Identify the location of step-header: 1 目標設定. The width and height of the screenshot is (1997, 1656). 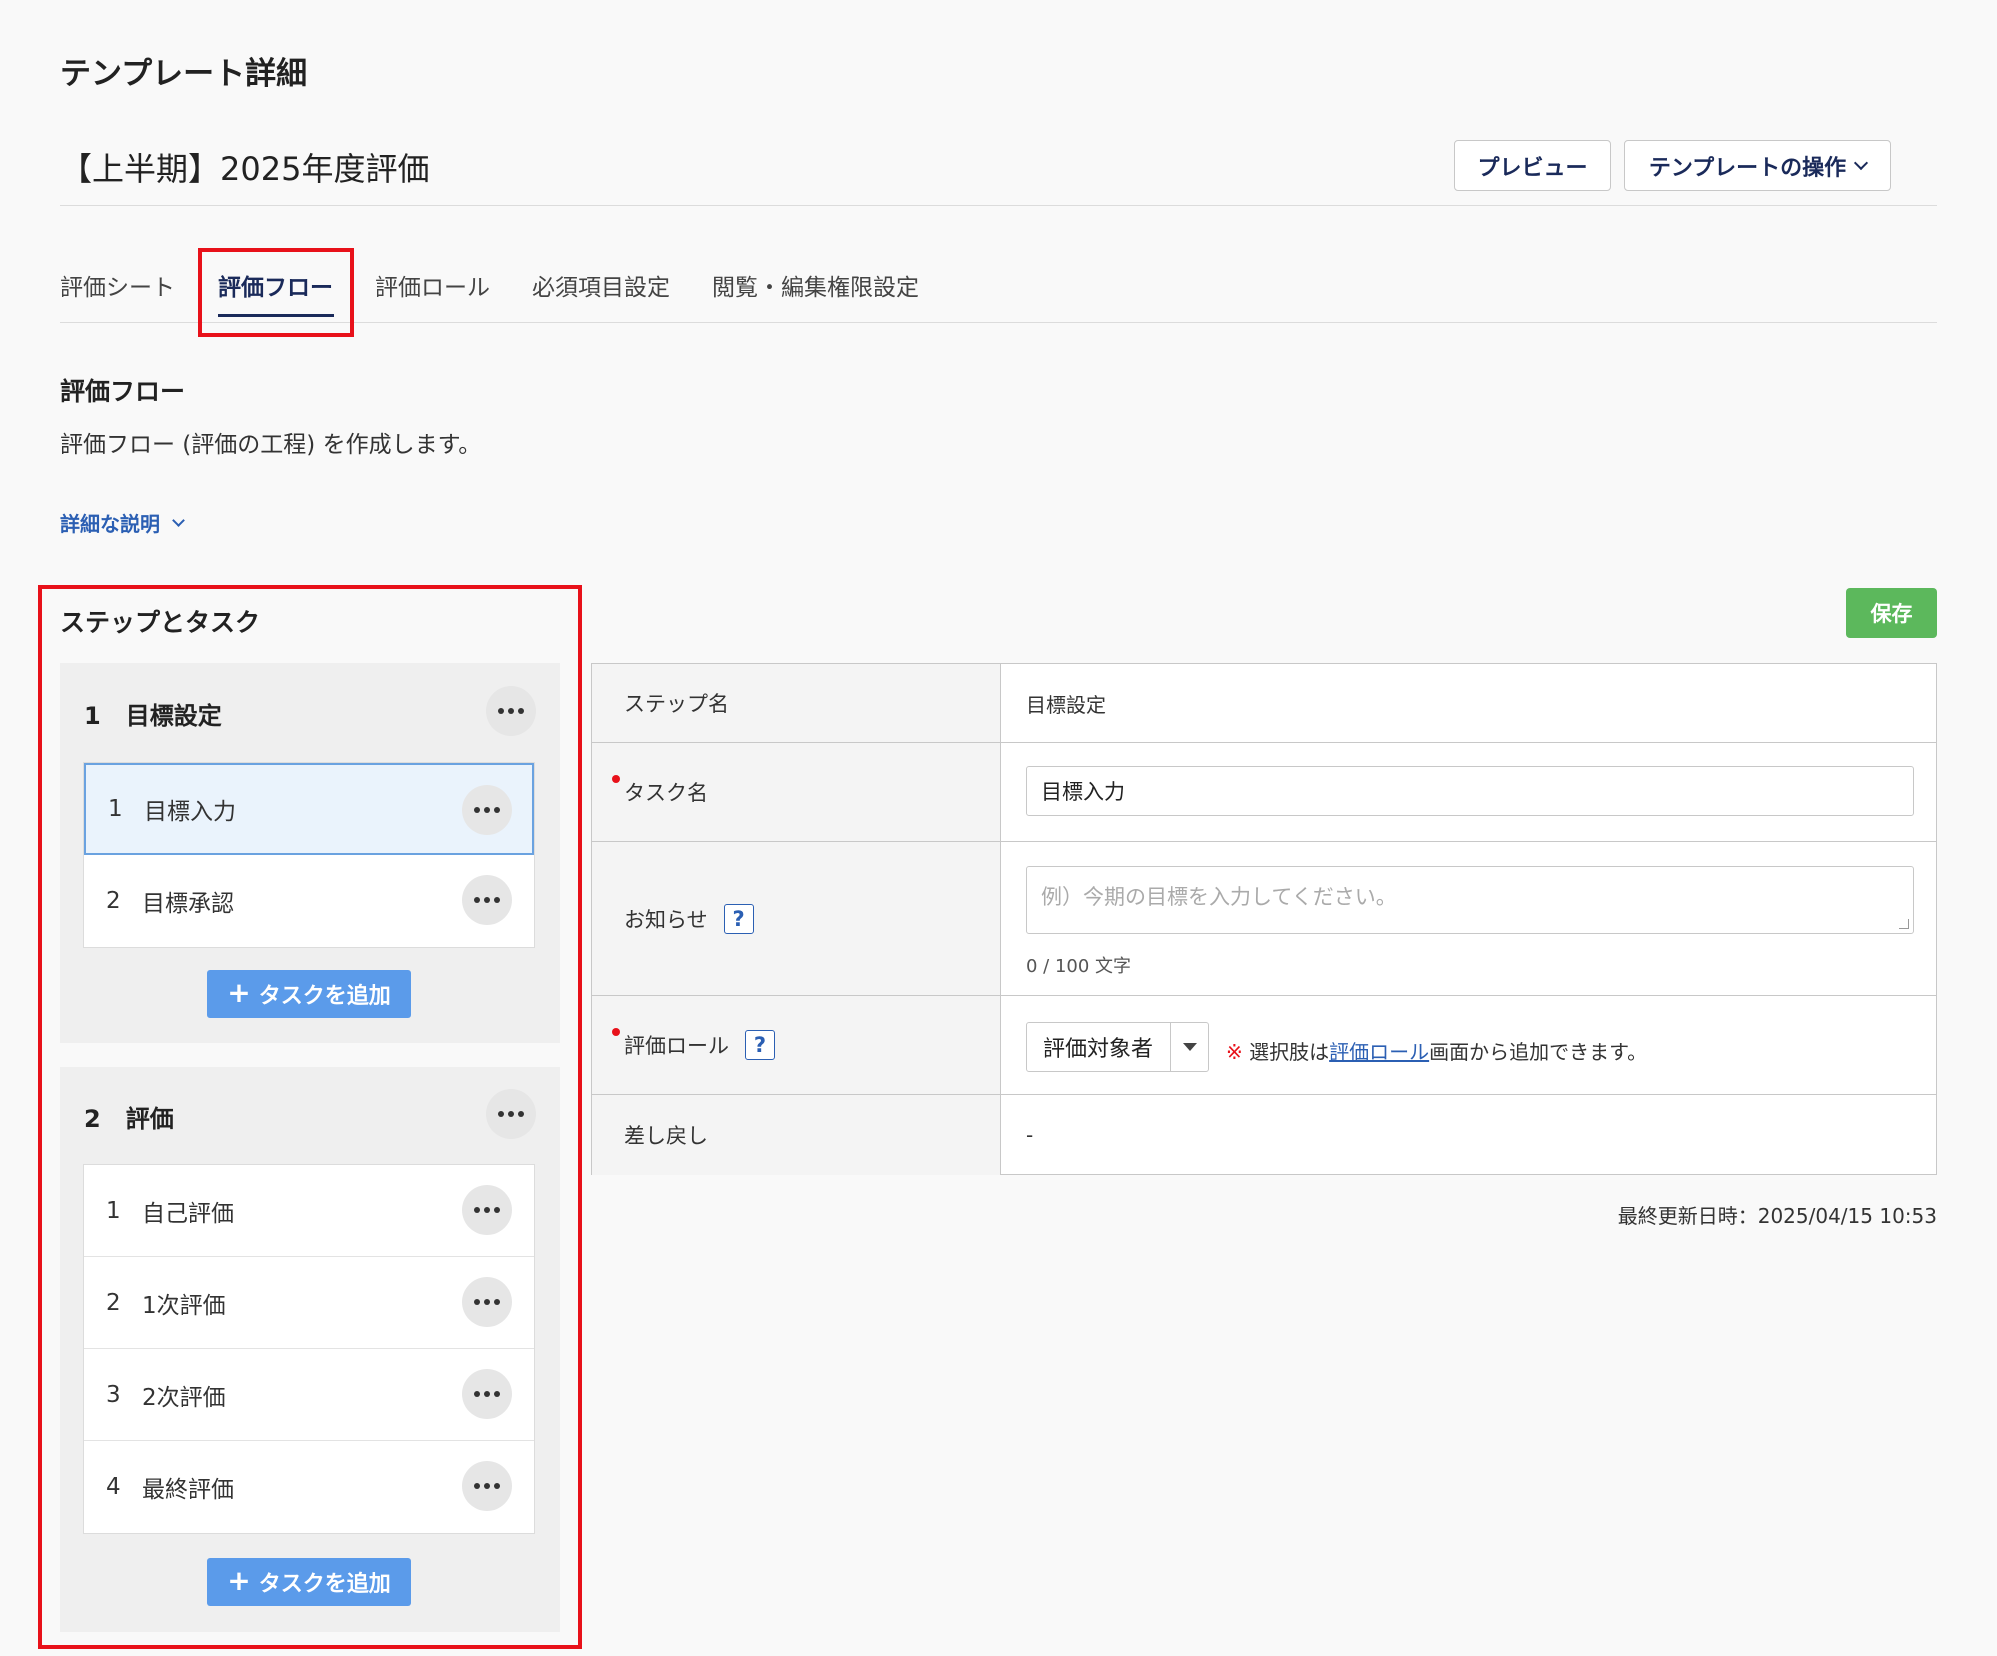
(153, 713).